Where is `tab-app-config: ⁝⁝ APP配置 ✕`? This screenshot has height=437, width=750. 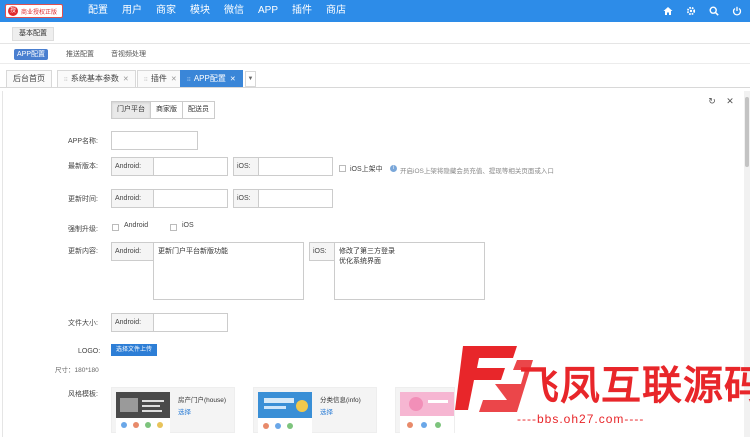 tab-app-config: ⁝⁝ APP配置 ✕ is located at coordinates (211, 78).